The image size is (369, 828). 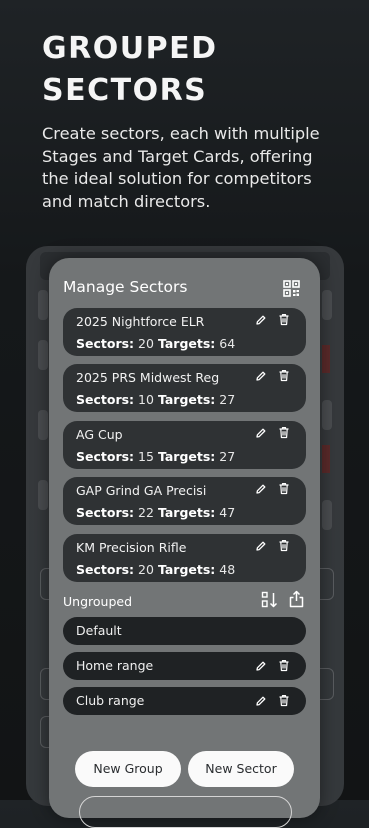 What do you see at coordinates (184, 701) in the screenshot?
I see `ungrouped-sector-item: Club range` at bounding box center [184, 701].